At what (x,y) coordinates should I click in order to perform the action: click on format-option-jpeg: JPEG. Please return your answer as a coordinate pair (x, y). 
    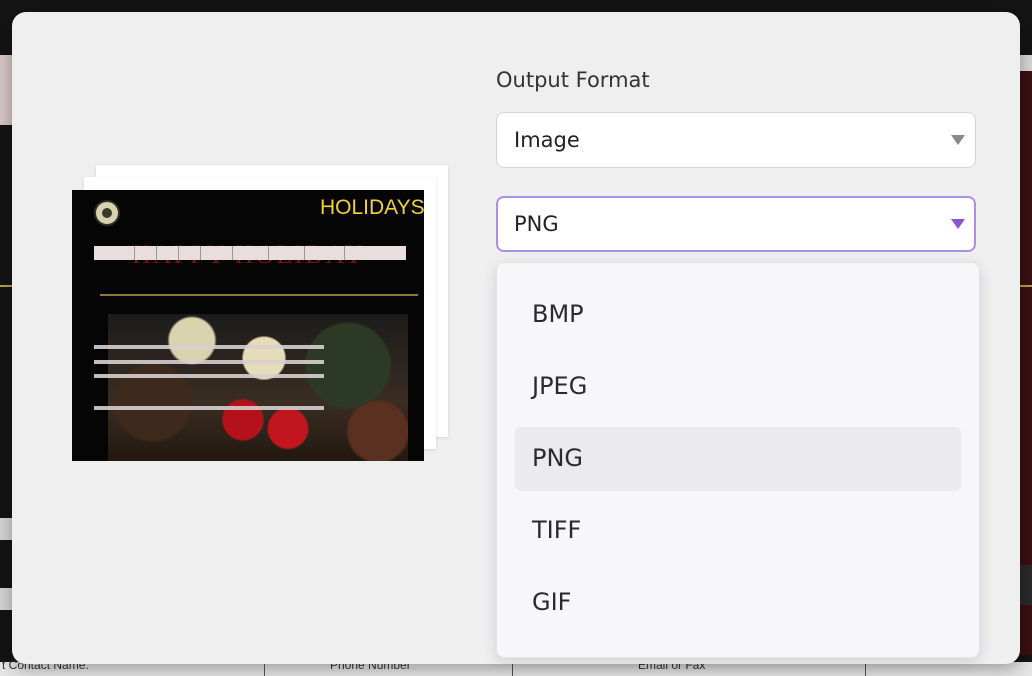
    Looking at the image, I should click on (738, 387).